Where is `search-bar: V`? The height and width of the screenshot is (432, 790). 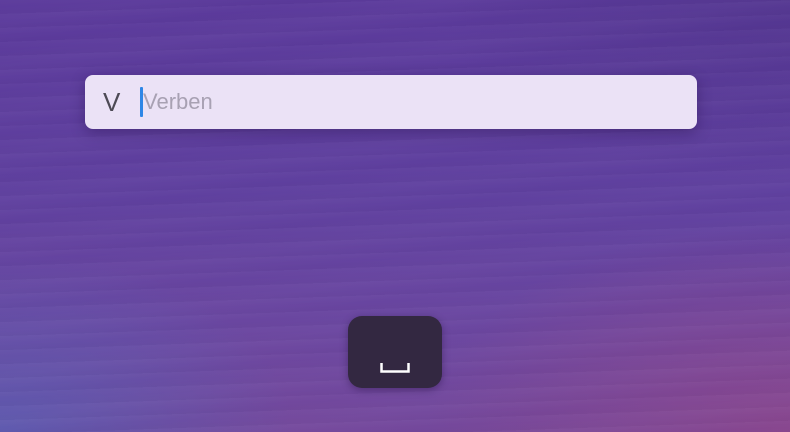 search-bar: V is located at coordinates (391, 102).